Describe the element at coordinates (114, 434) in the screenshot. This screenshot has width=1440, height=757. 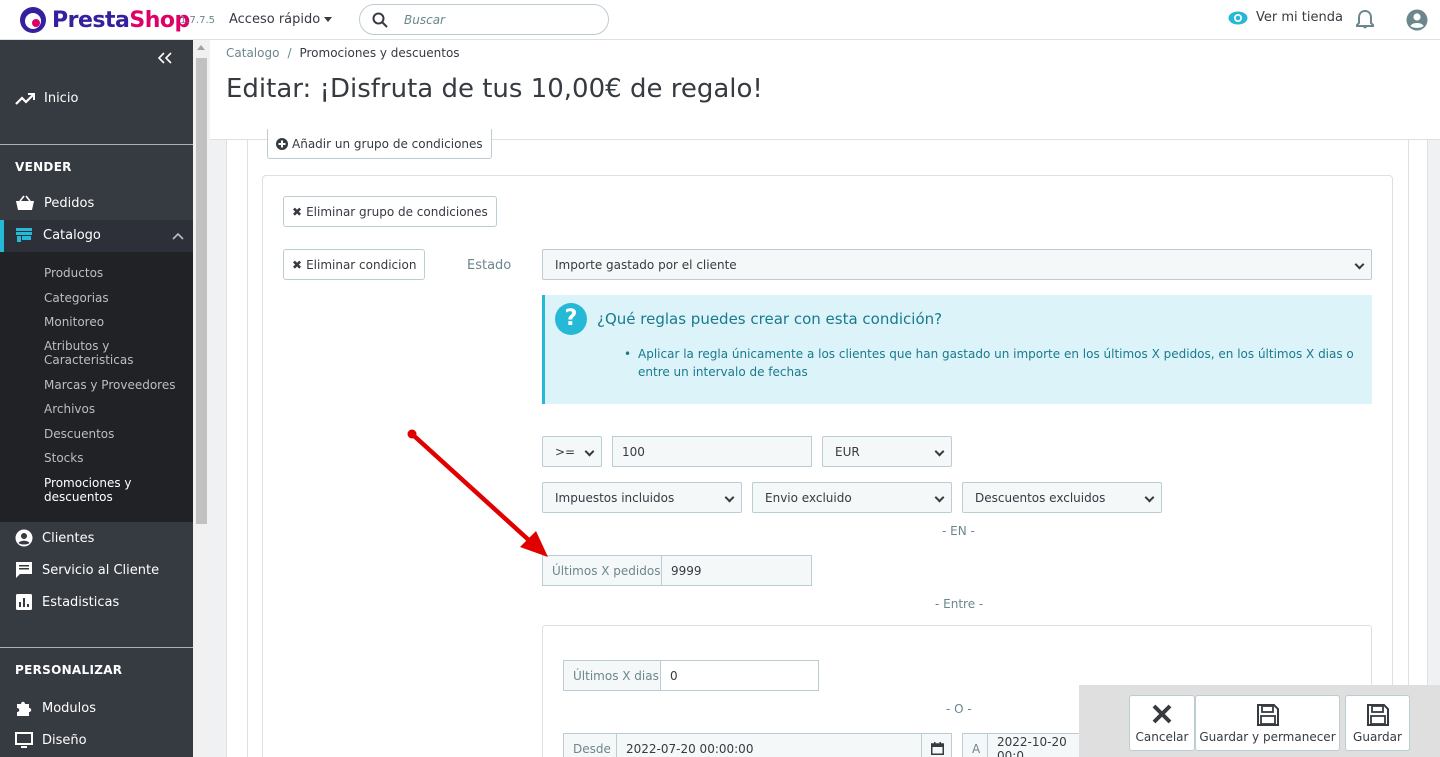
I see `submenu-item-discounts: Descuentos` at that location.